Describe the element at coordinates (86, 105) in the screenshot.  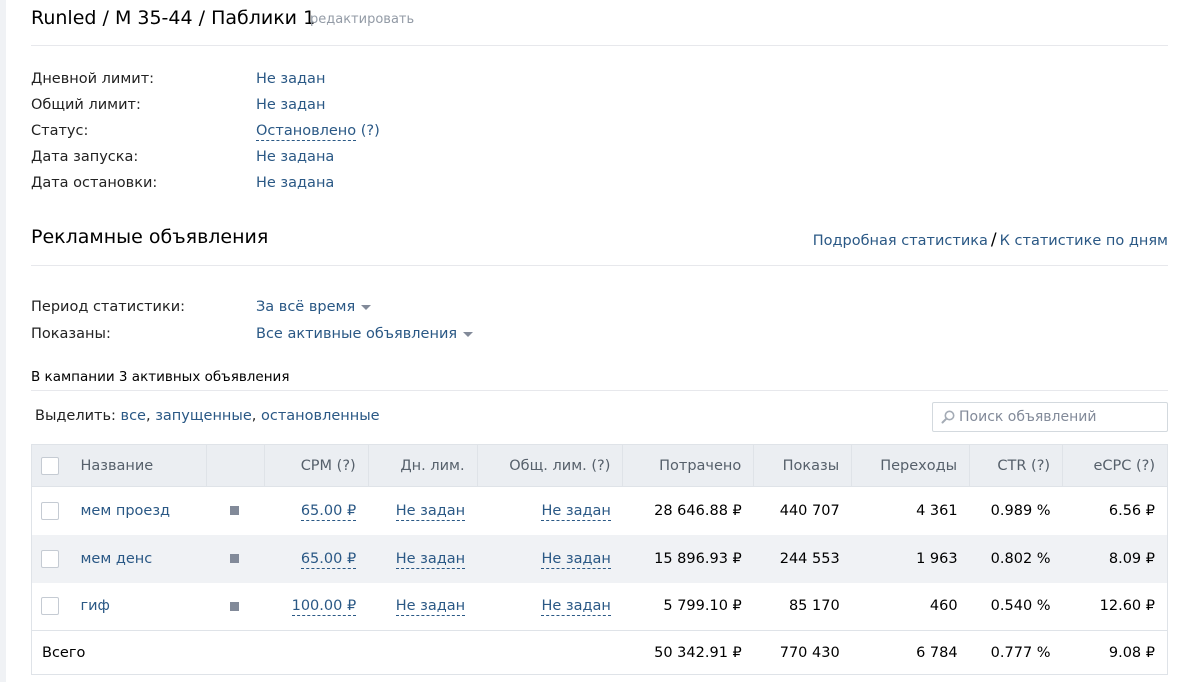
I see `total-limit-label: Общий лимит:` at that location.